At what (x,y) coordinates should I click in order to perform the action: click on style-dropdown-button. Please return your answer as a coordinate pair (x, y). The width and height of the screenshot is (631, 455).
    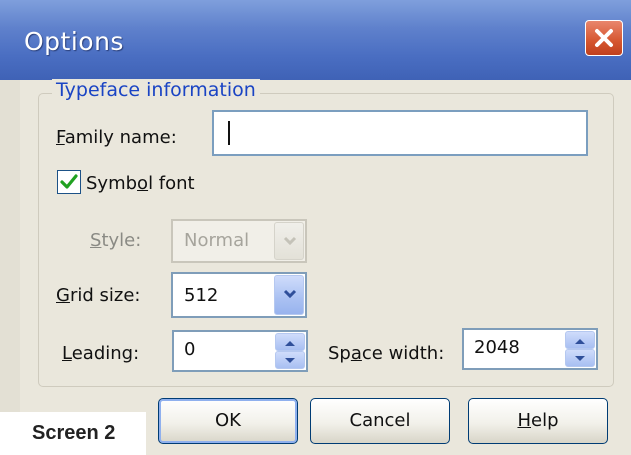
    Looking at the image, I should click on (289, 241).